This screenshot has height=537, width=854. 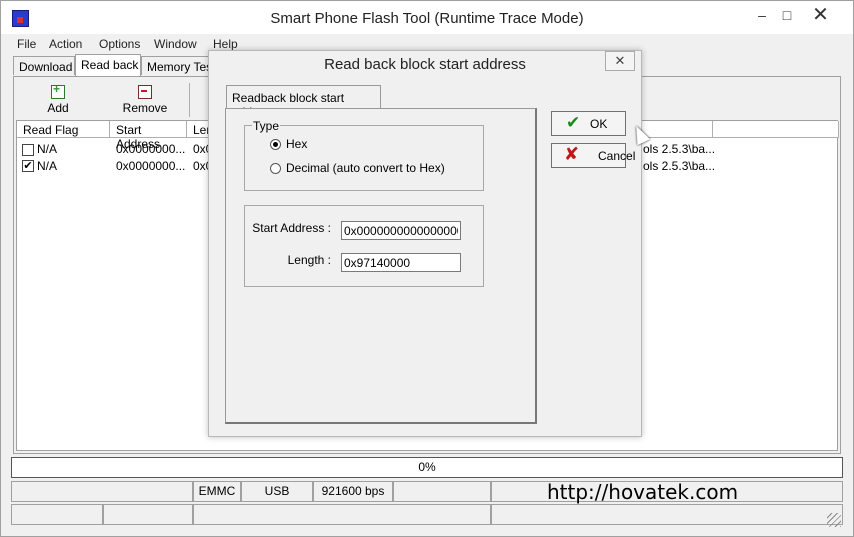 I want to click on menu-file: File, so click(x=26, y=44).